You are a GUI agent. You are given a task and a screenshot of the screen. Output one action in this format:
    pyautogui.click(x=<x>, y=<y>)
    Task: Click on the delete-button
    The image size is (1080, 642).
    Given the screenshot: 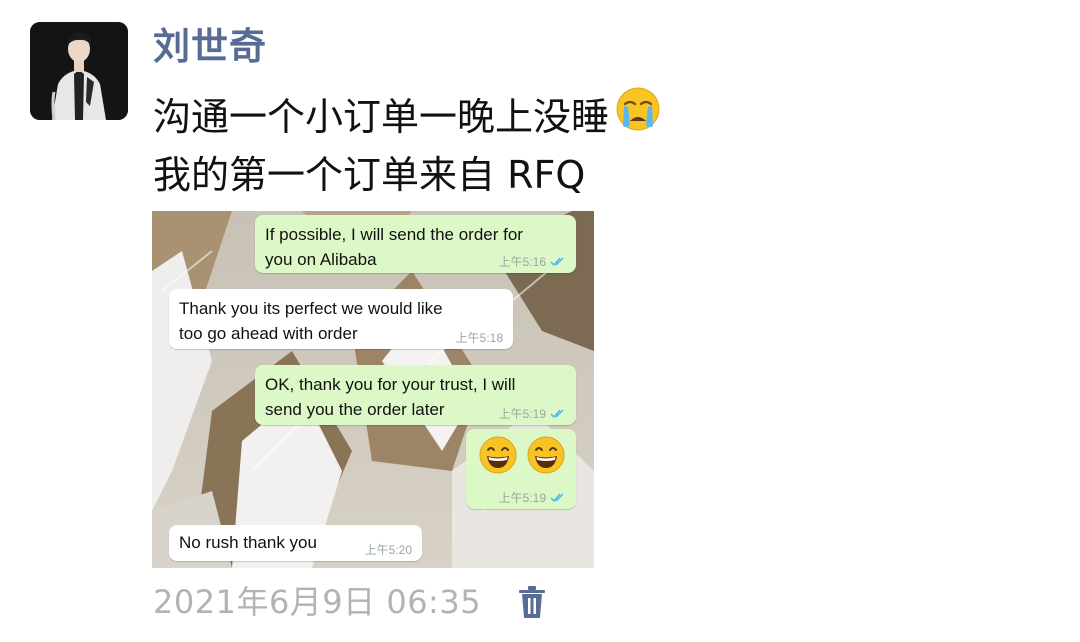 What is the action you would take?
    pyautogui.click(x=532, y=602)
    